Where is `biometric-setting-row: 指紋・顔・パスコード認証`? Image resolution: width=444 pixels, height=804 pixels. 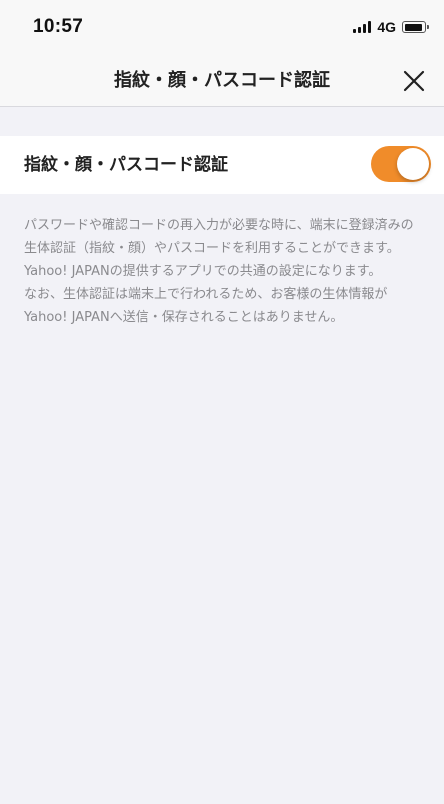
biometric-setting-row: 指紋・顔・パスコード認証 is located at coordinates (222, 165).